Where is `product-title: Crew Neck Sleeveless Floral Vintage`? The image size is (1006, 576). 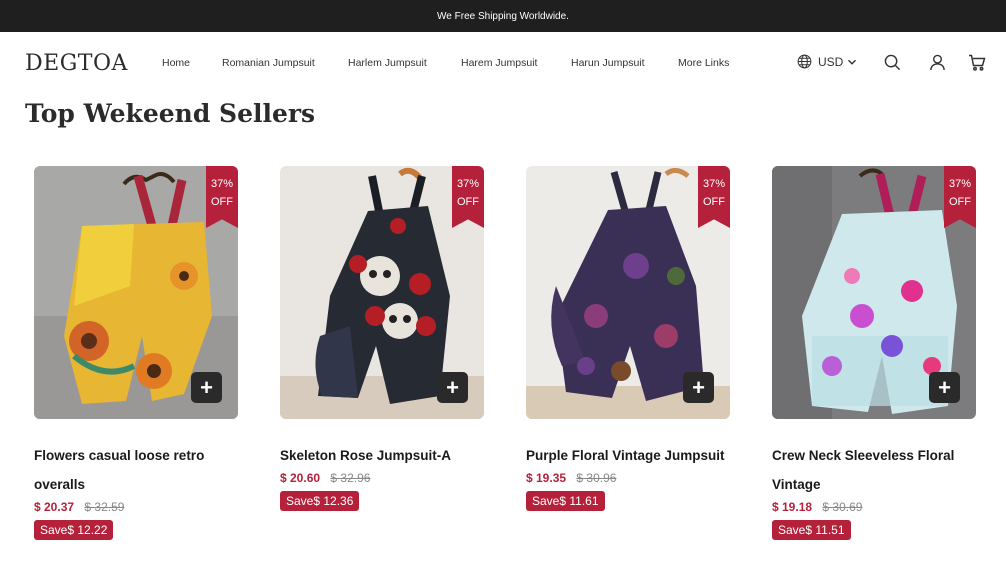 product-title: Crew Neck Sleeveless Floral Vintage is located at coordinates (872, 470).